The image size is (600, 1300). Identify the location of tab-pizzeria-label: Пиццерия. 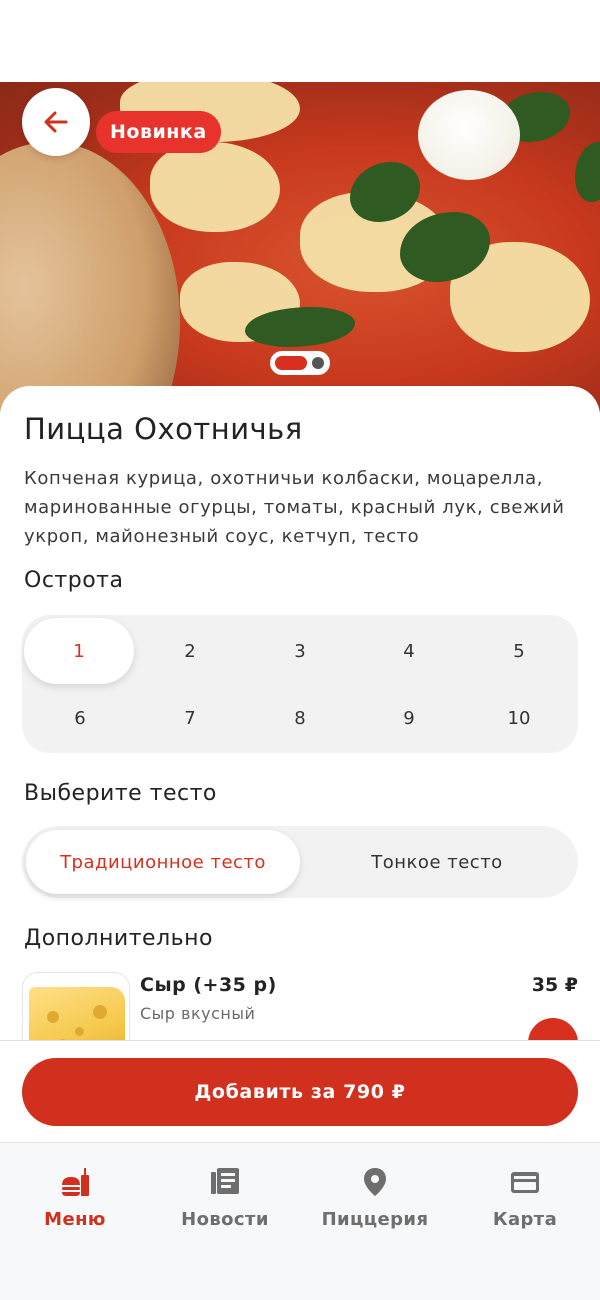
(375, 1219).